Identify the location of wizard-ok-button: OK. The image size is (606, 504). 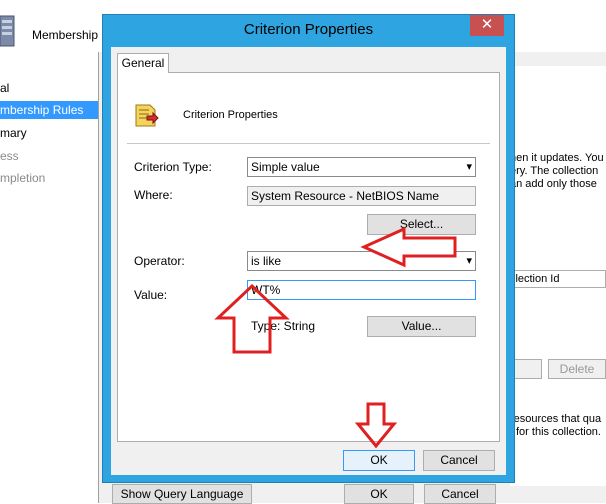
(379, 494).